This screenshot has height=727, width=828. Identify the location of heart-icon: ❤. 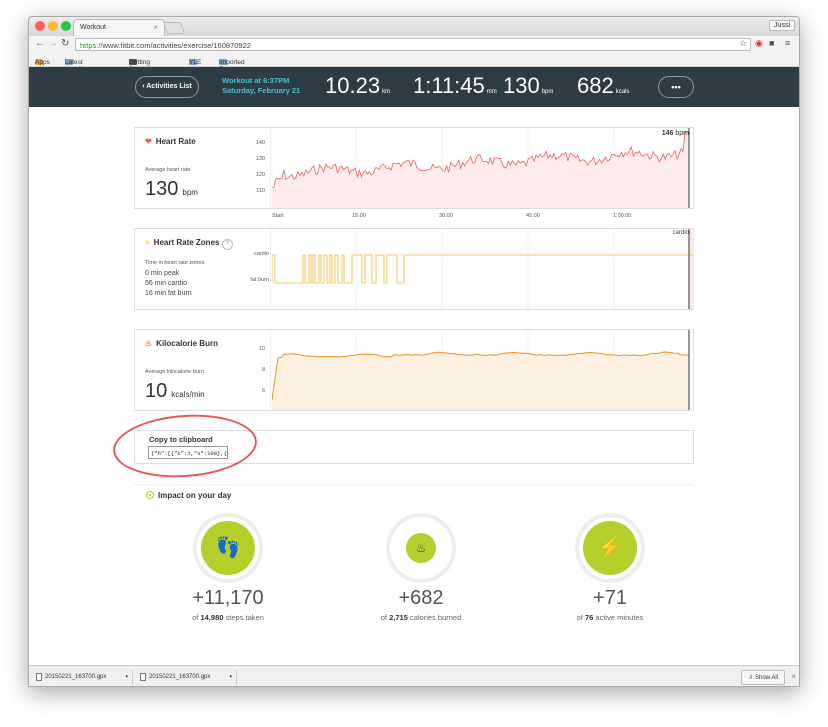
(148, 141).